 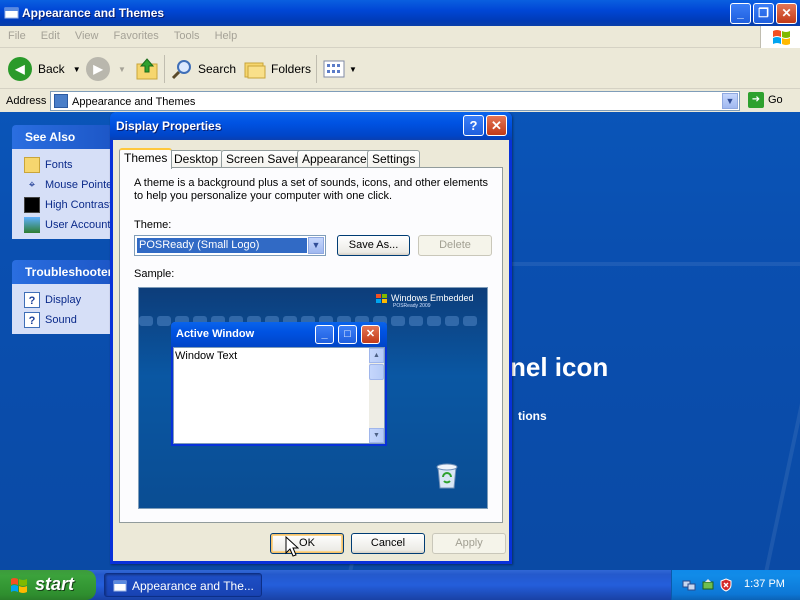 I want to click on security-shield-icon, so click(x=726, y=585).